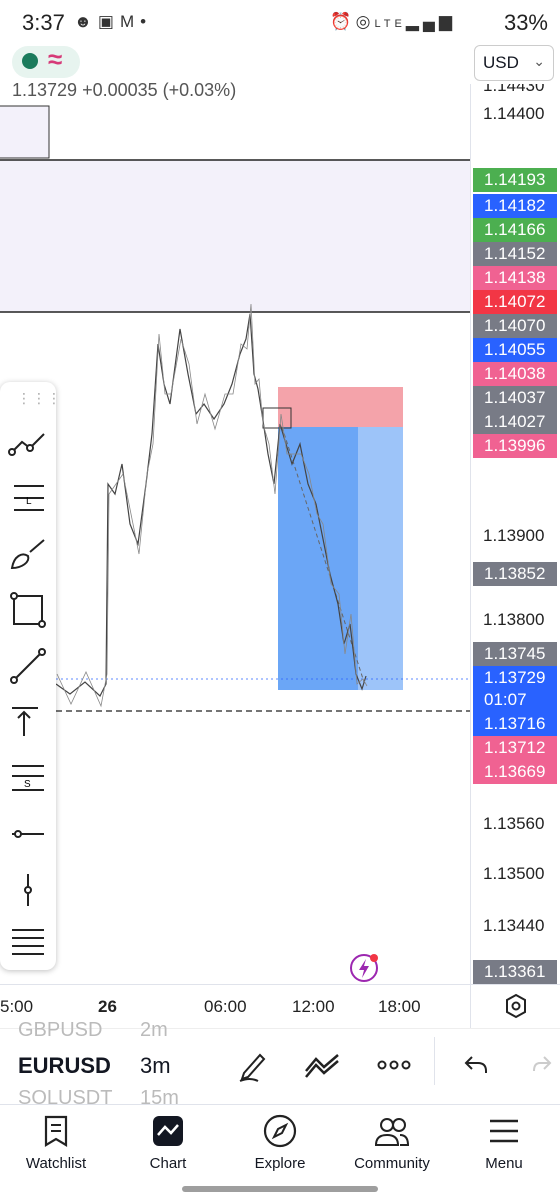 This screenshot has height=1201, width=560. What do you see at coordinates (539, 61) in the screenshot?
I see `chevron-down-icon: ⌄` at bounding box center [539, 61].